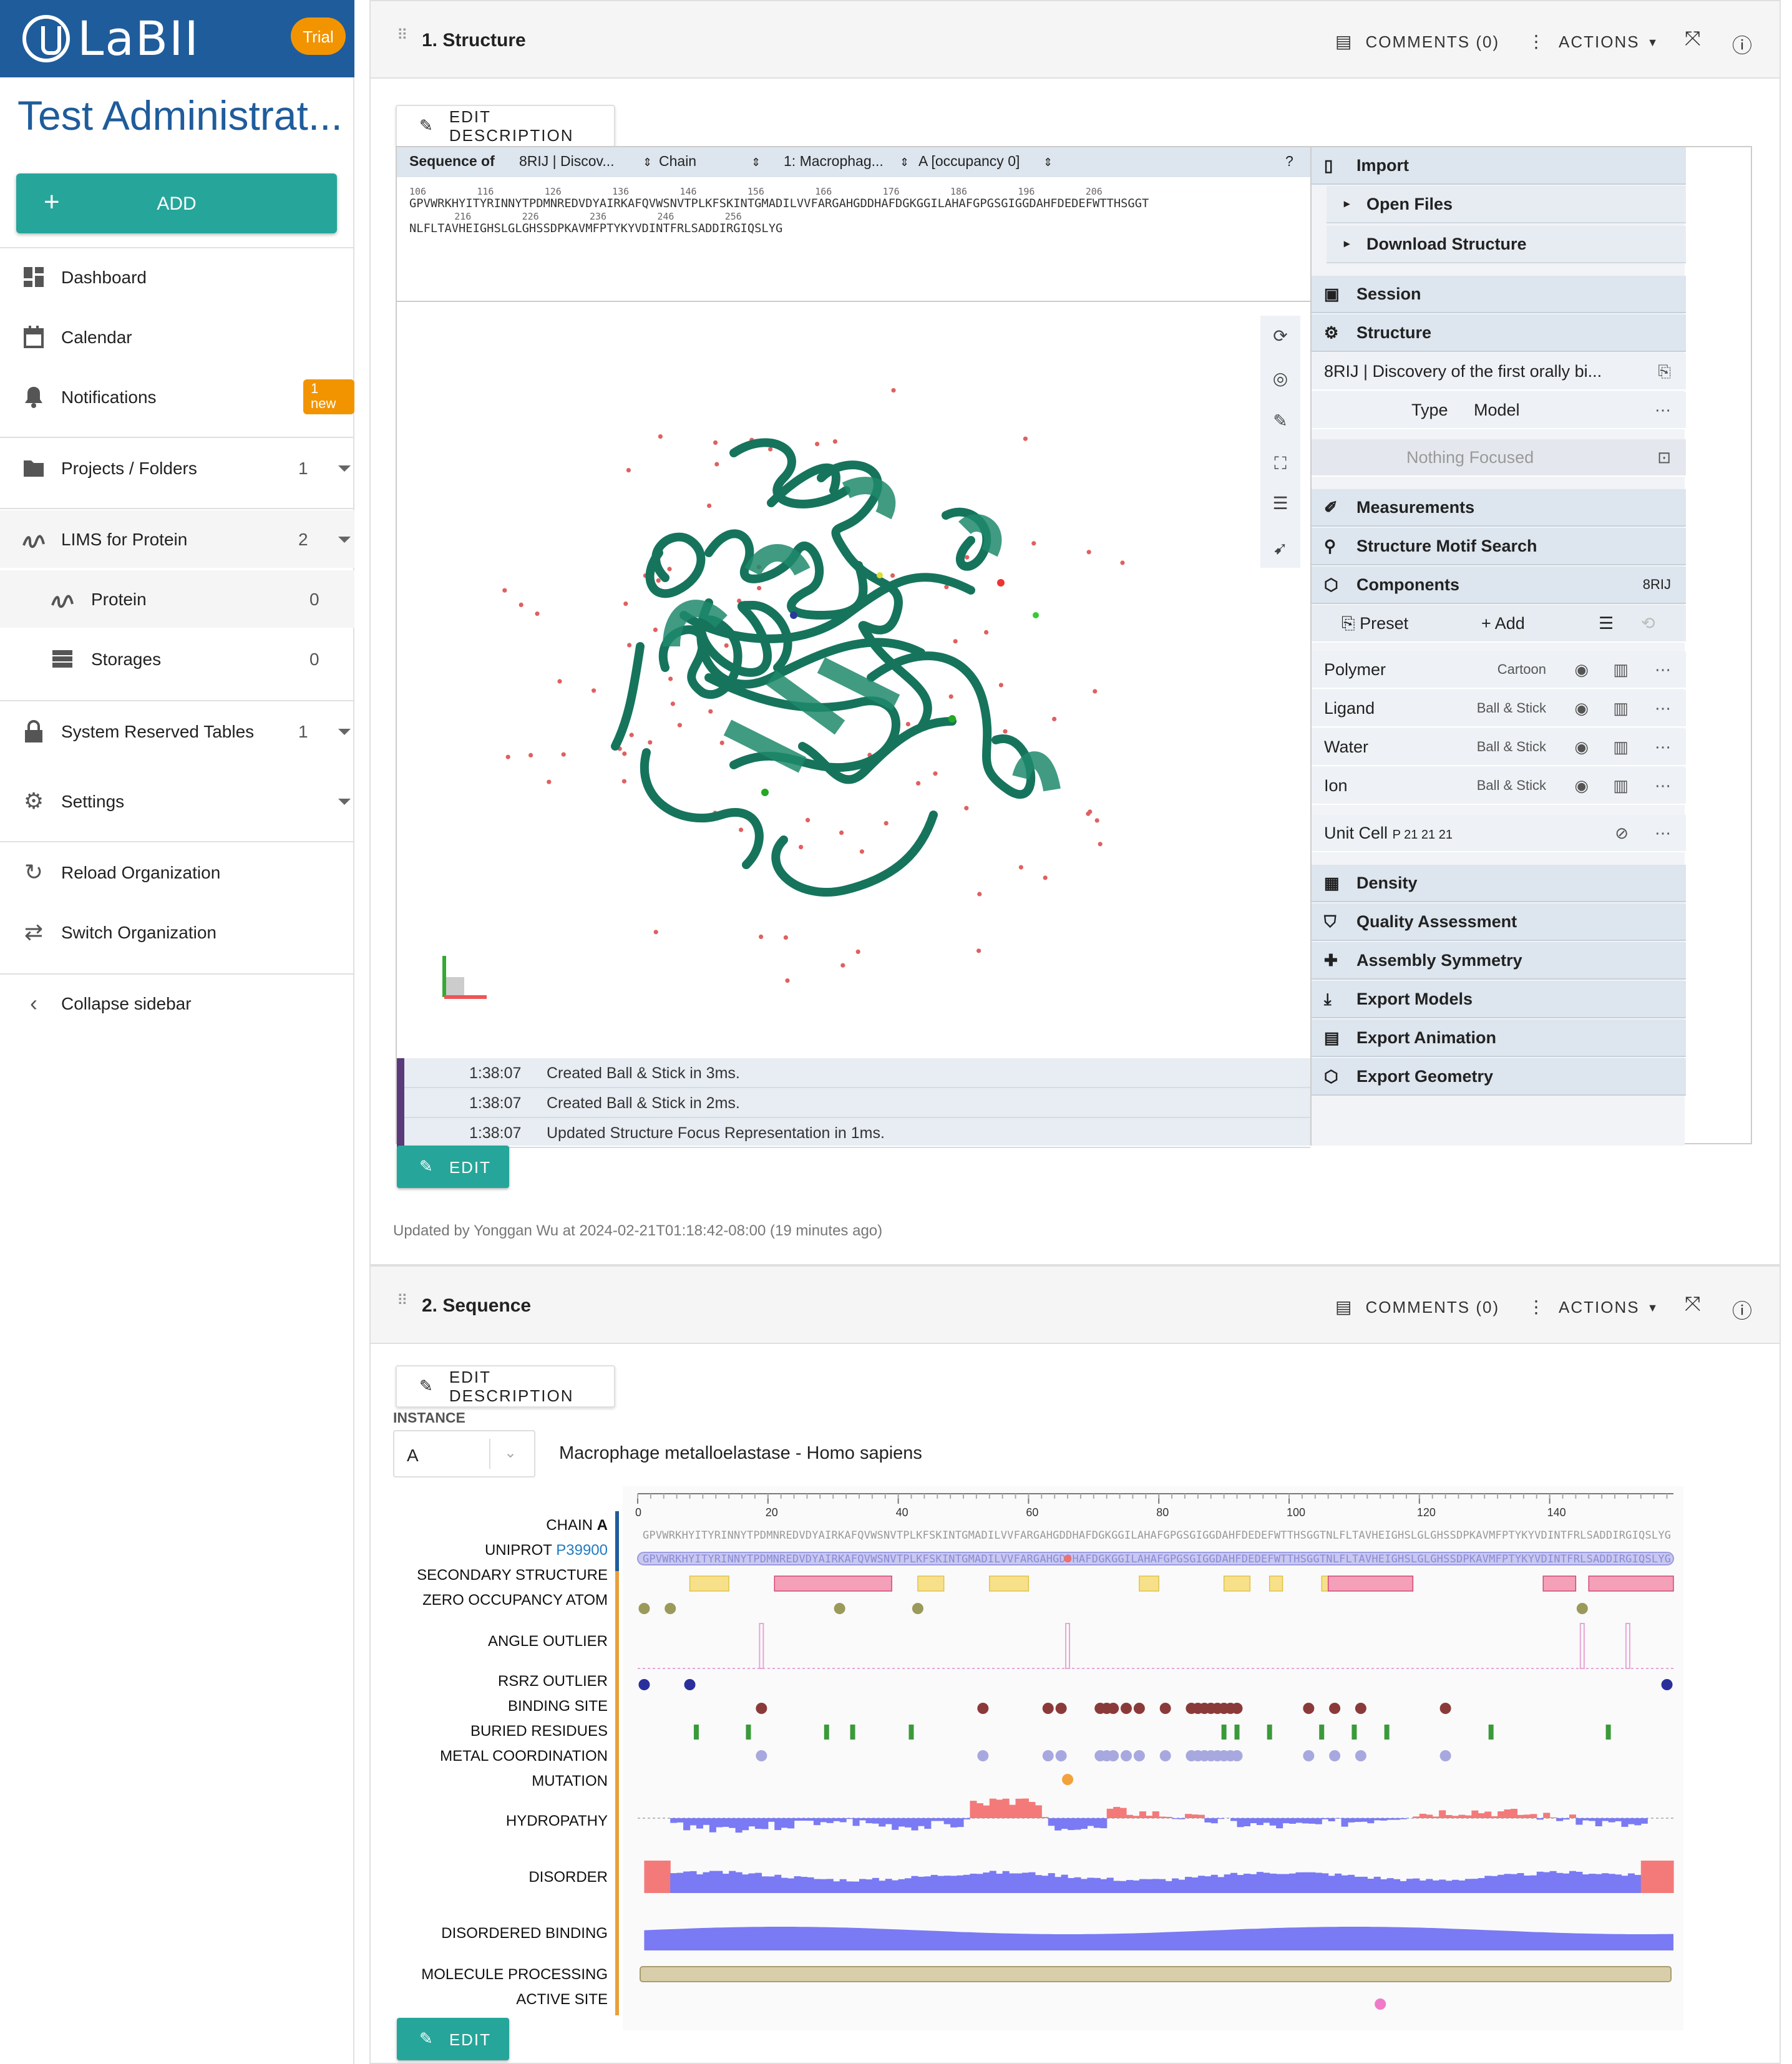  I want to click on help-icon: ?, so click(1289, 162).